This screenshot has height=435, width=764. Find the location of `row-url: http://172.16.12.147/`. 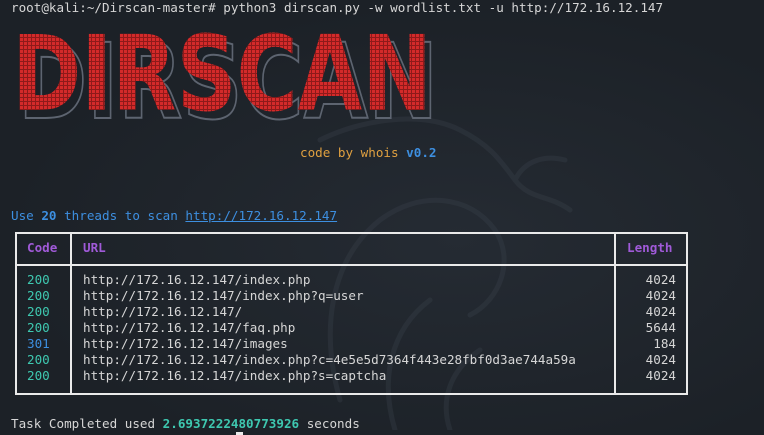

row-url: http://172.16.12.147/ is located at coordinates (163, 311).